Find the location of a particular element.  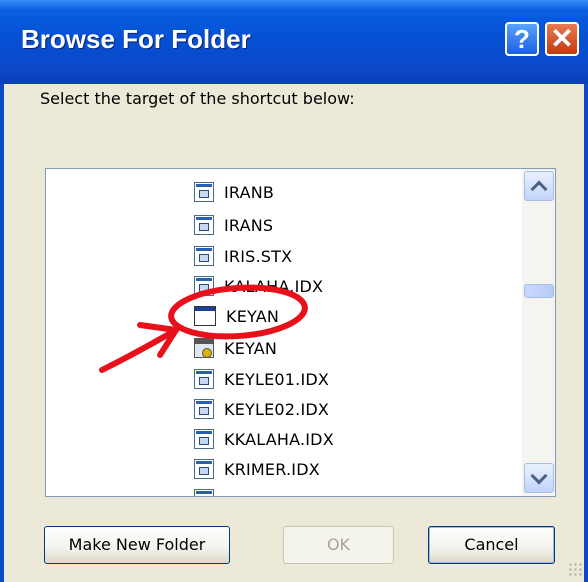

tree-item: IRANS is located at coordinates (233, 225).